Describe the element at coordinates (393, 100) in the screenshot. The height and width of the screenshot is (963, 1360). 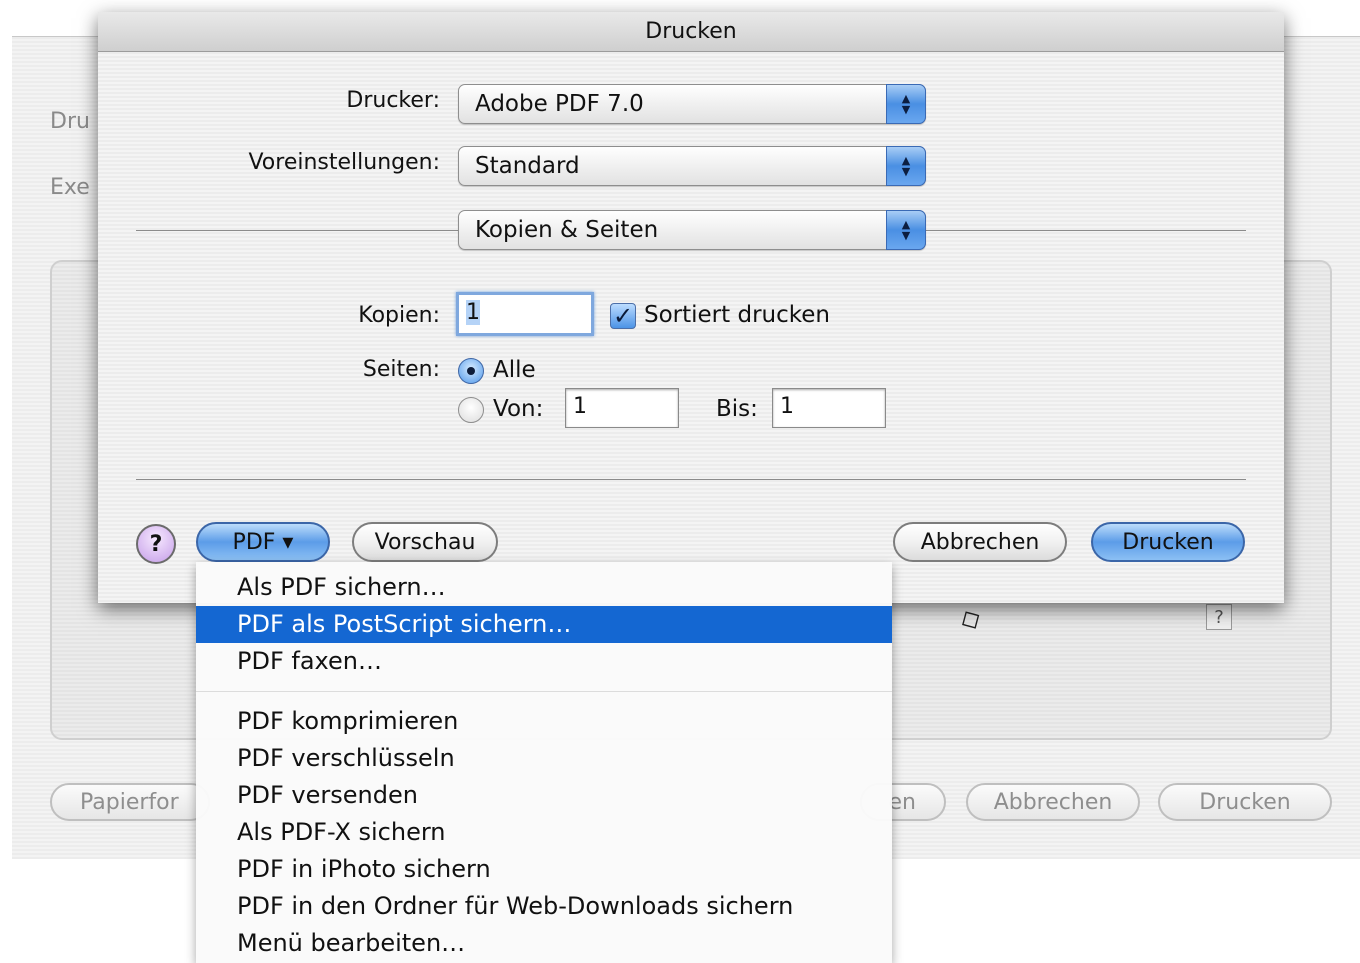
I see `printer-label: Drucker:` at that location.